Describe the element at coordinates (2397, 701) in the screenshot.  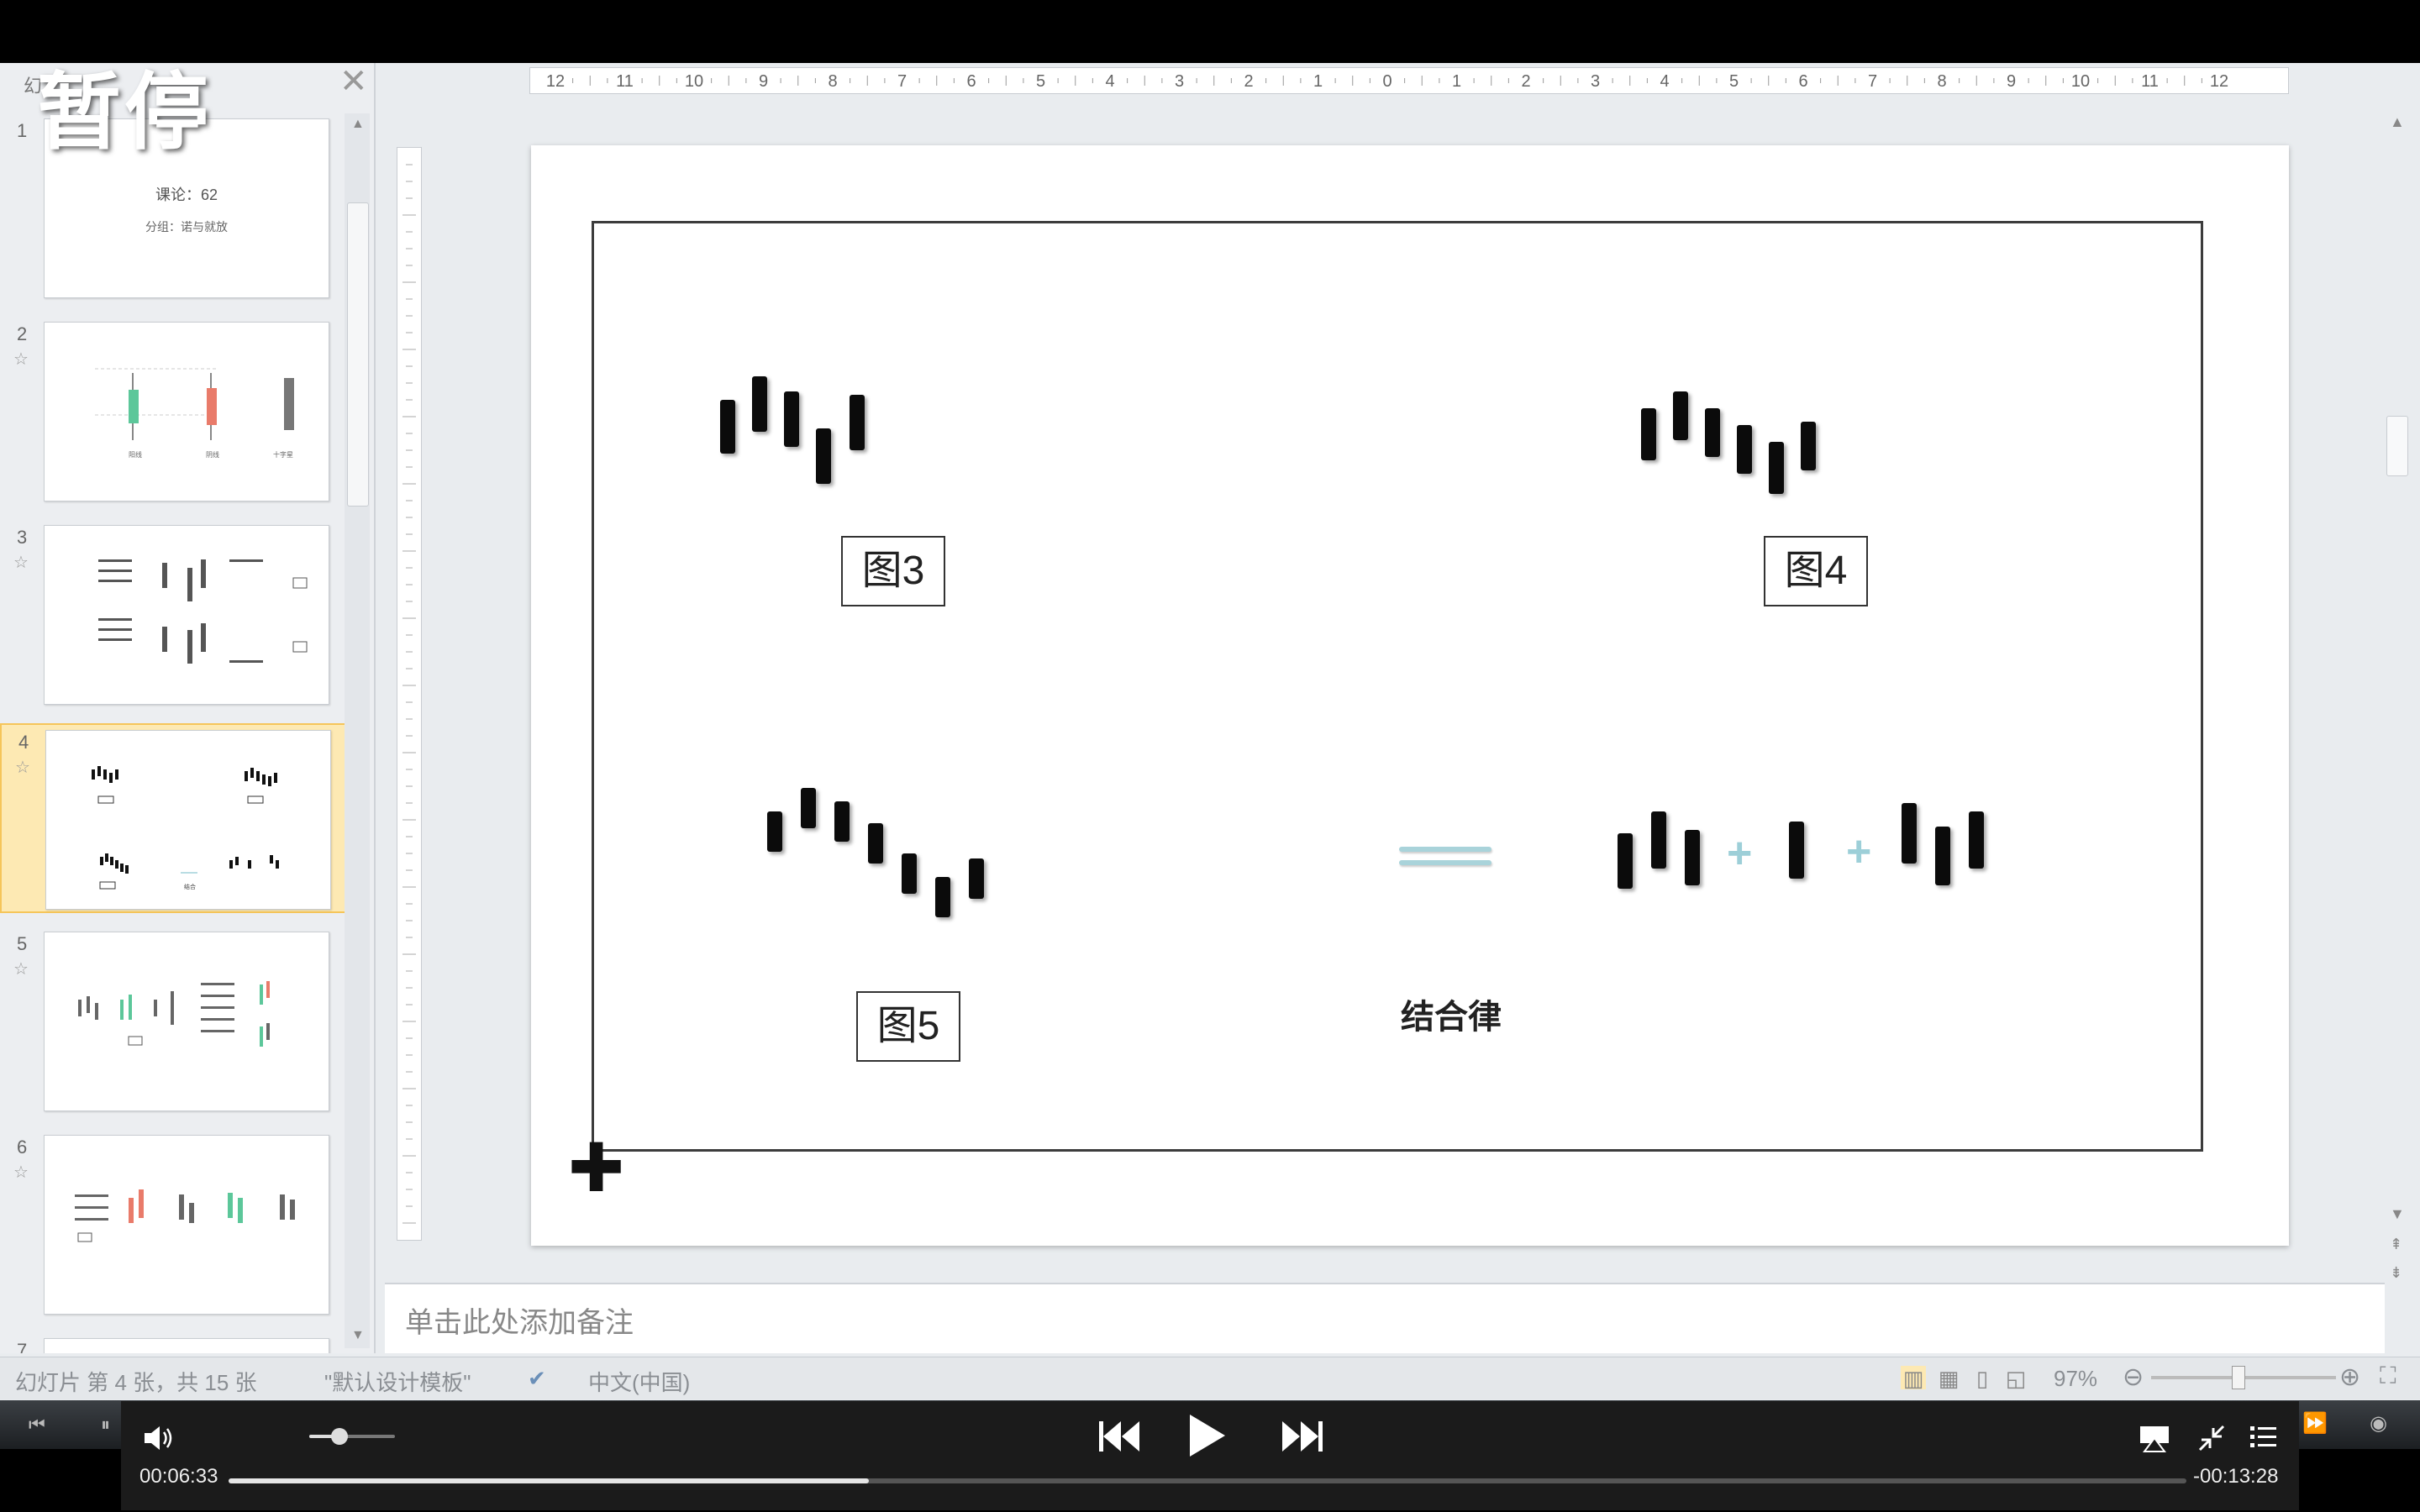
I see `slide-scrollbar: ▲ ▼ ⇞ ⇟` at that location.